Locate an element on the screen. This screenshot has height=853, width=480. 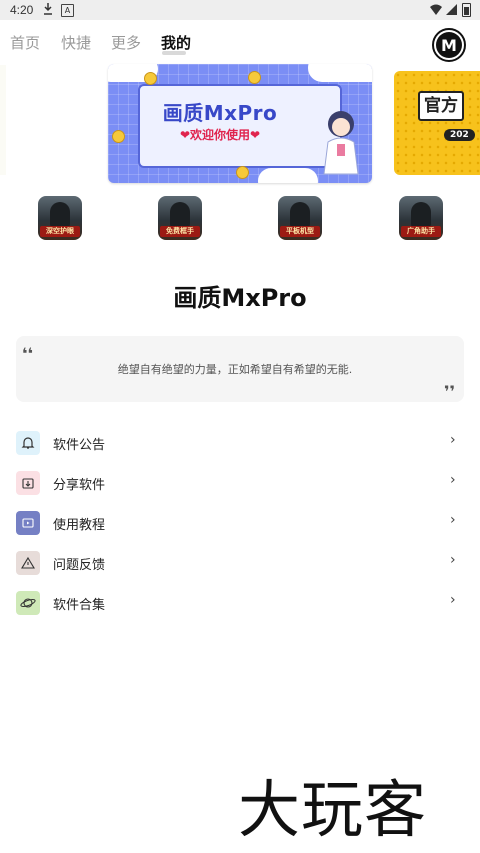
menu-label: 问题反馈 is located at coordinates (79, 565).